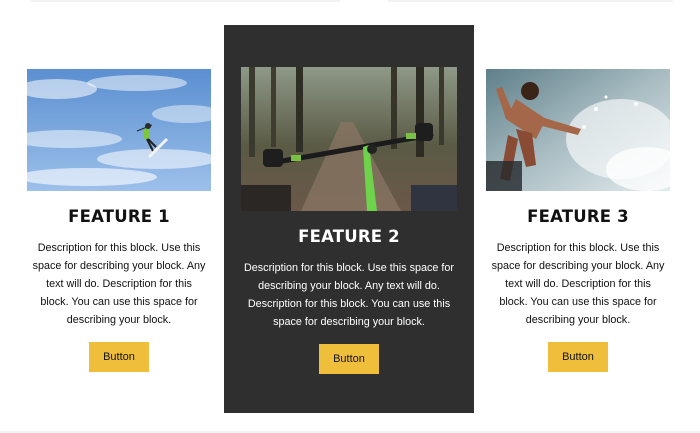 This screenshot has width=700, height=433. Describe the element at coordinates (119, 130) in the screenshot. I see `kitesurfer-photo` at that location.